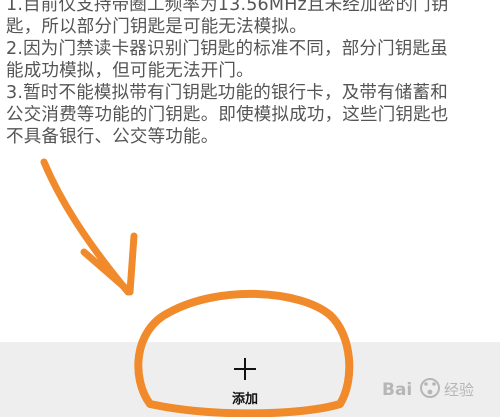 This screenshot has width=500, height=417. I want to click on svg-text: Bai, so click(397, 390).